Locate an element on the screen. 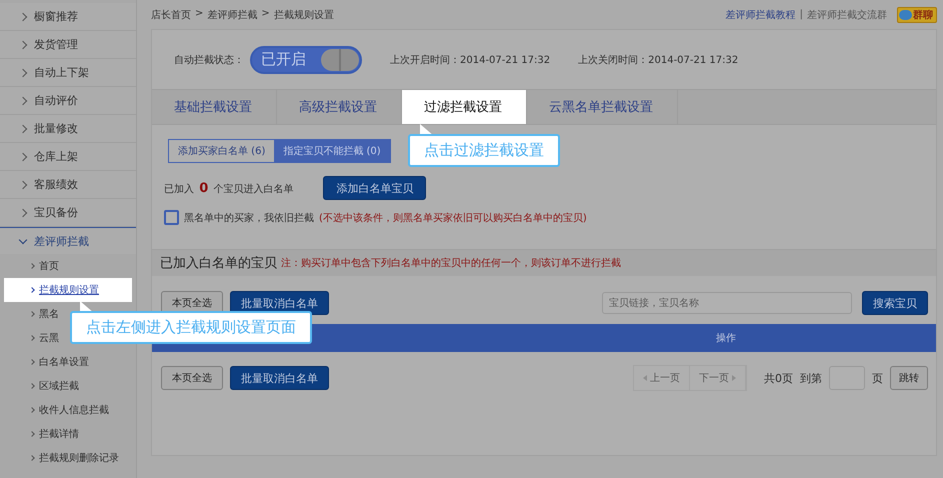 The height and width of the screenshot is (478, 943). help-link: 差评师拦截交流群 is located at coordinates (847, 15).